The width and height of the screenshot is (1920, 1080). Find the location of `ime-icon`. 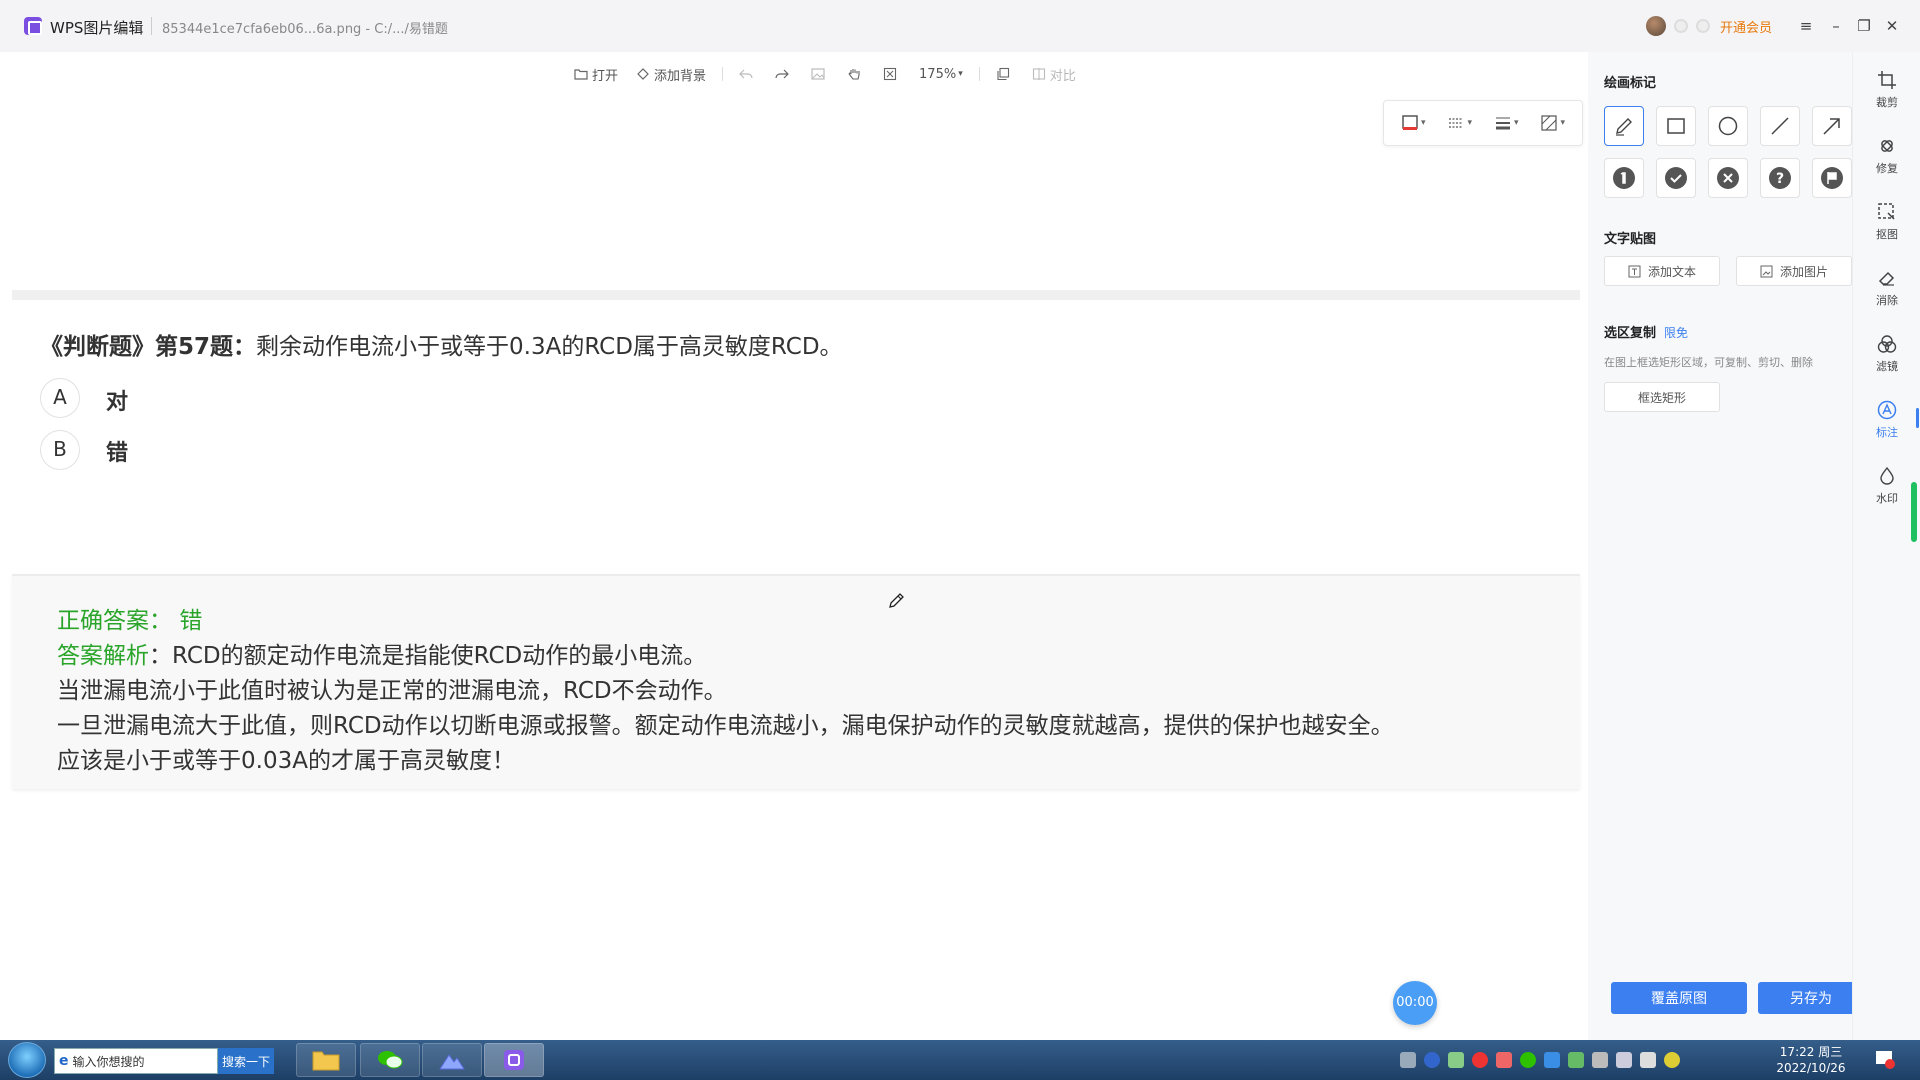

ime-icon is located at coordinates (1672, 1060).